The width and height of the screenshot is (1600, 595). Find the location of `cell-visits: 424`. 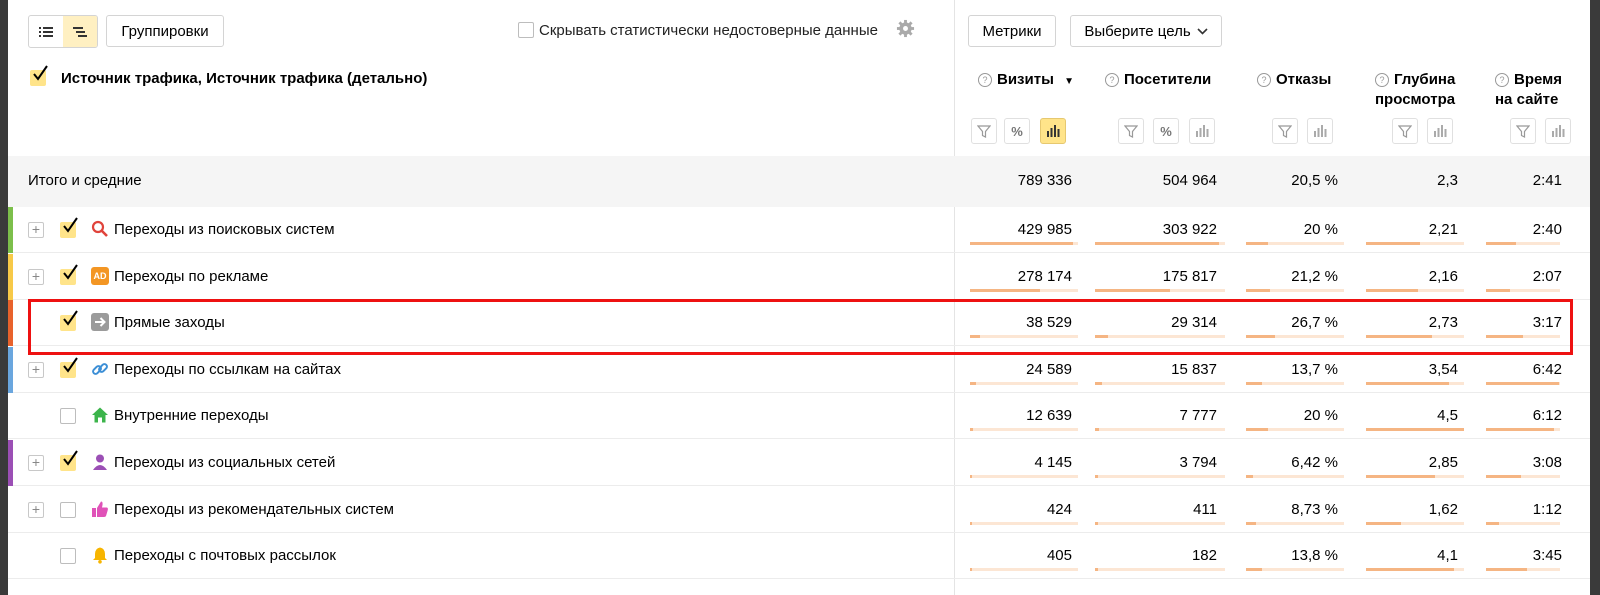

cell-visits: 424 is located at coordinates (1059, 509).